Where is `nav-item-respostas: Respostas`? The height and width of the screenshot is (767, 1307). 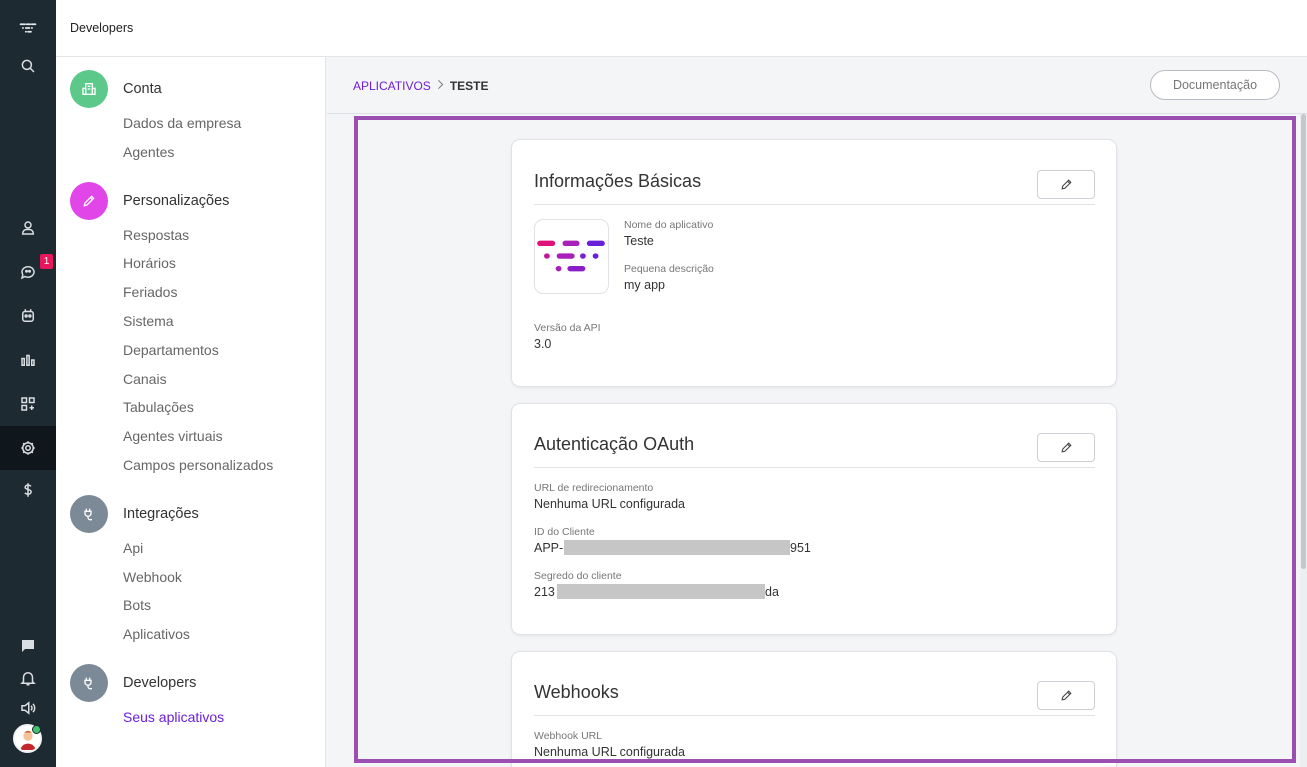
nav-item-respostas: Respostas is located at coordinates (156, 235).